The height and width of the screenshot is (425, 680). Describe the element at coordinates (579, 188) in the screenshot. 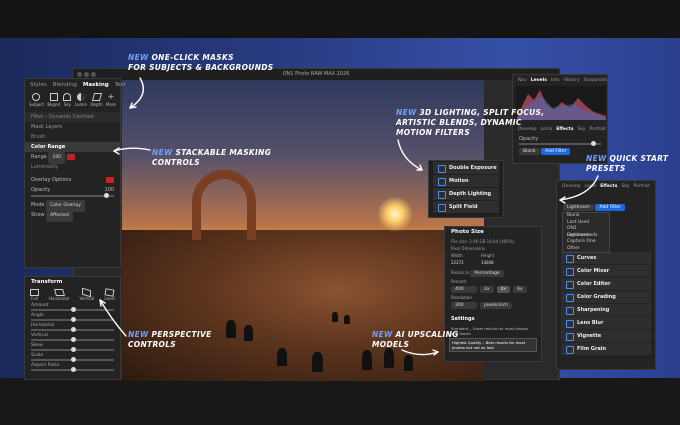

I see `arrow-quickstart` at that location.